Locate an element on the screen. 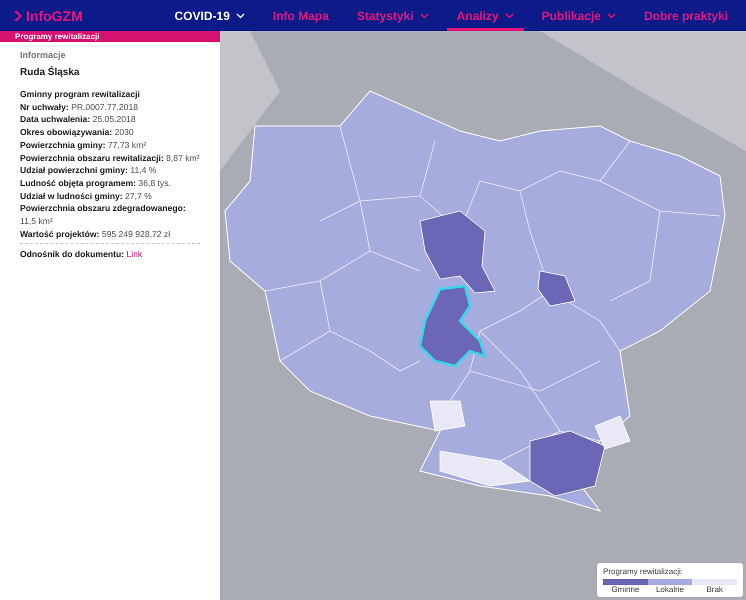 The width and height of the screenshot is (746, 600). legend-label: Lokalne is located at coordinates (670, 589).